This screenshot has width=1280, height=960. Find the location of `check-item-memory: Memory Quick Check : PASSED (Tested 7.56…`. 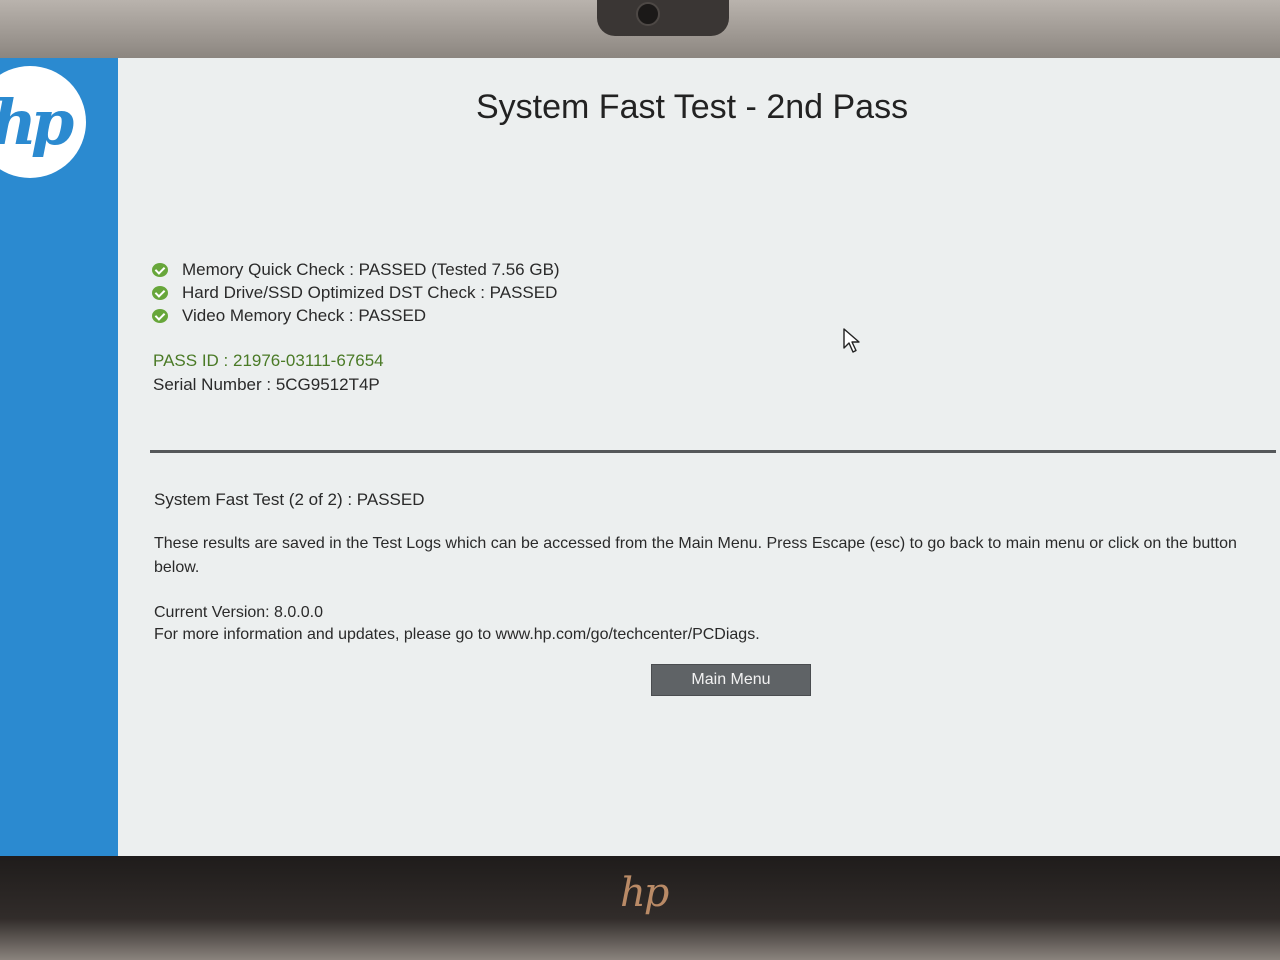

check-item-memory: Memory Quick Check : PASSED (Tested 7.56… is located at coordinates (356, 269).